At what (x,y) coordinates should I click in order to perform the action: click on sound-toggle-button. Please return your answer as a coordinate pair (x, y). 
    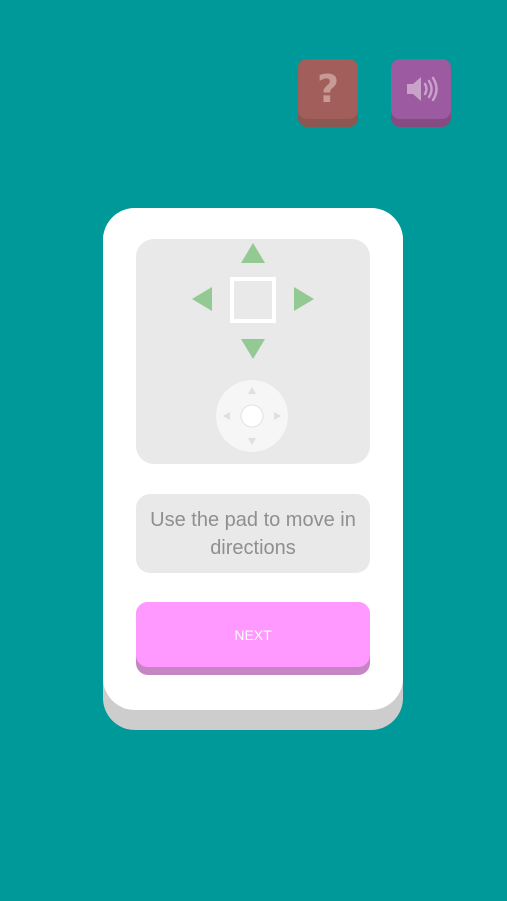
    Looking at the image, I should click on (421, 93).